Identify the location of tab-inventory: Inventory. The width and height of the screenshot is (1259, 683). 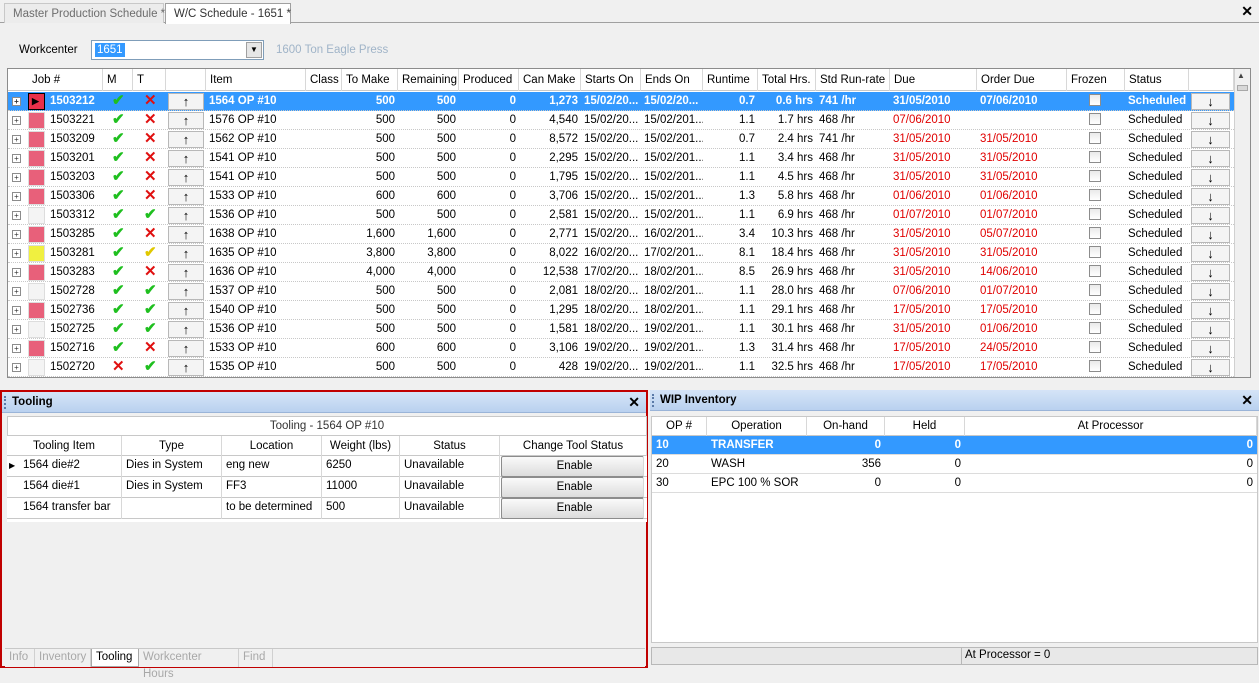
(63, 658).